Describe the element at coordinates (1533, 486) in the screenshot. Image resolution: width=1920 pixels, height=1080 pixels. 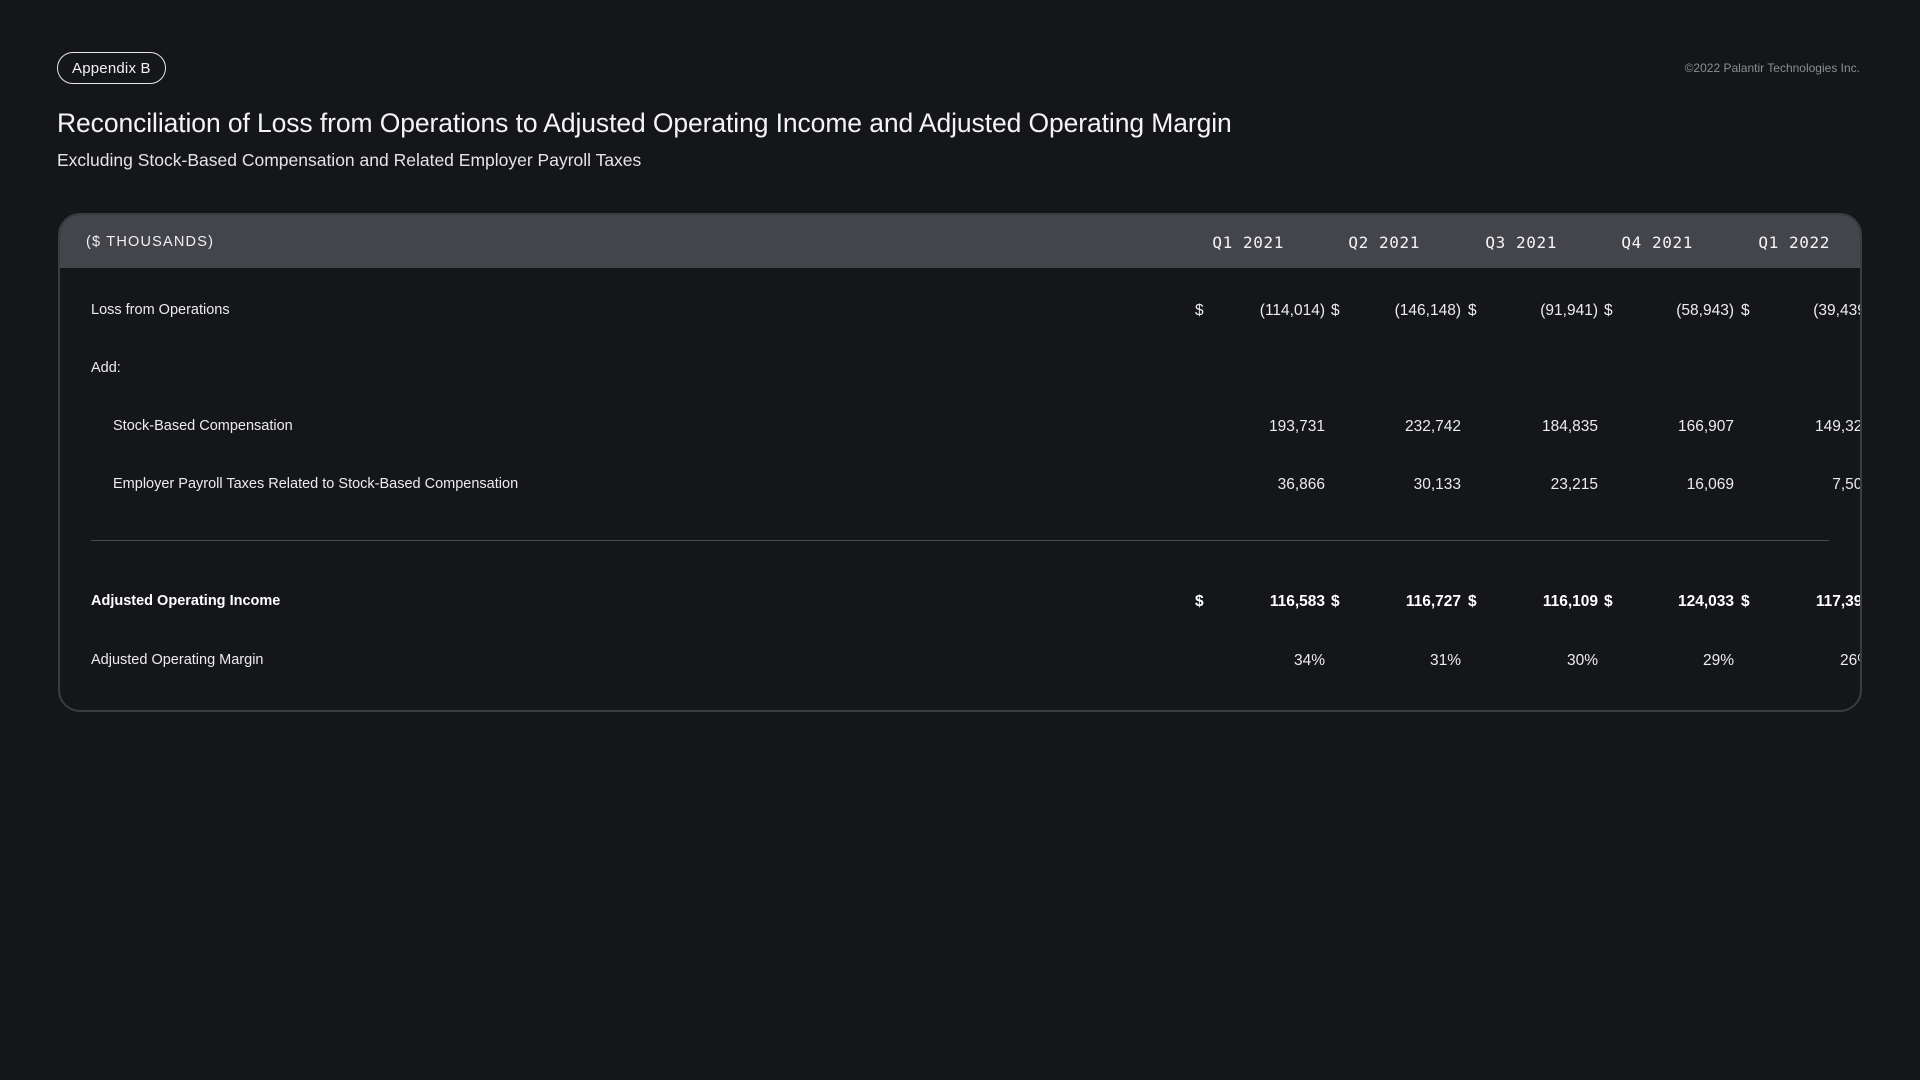
I see `table-cell: 23,215` at that location.